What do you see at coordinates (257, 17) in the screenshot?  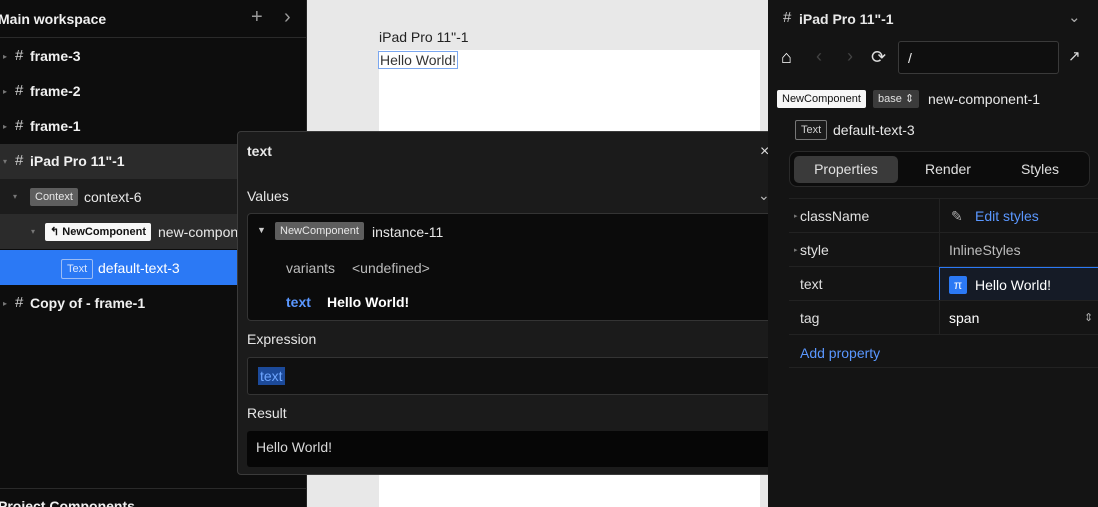 I see `add-icon: +` at bounding box center [257, 17].